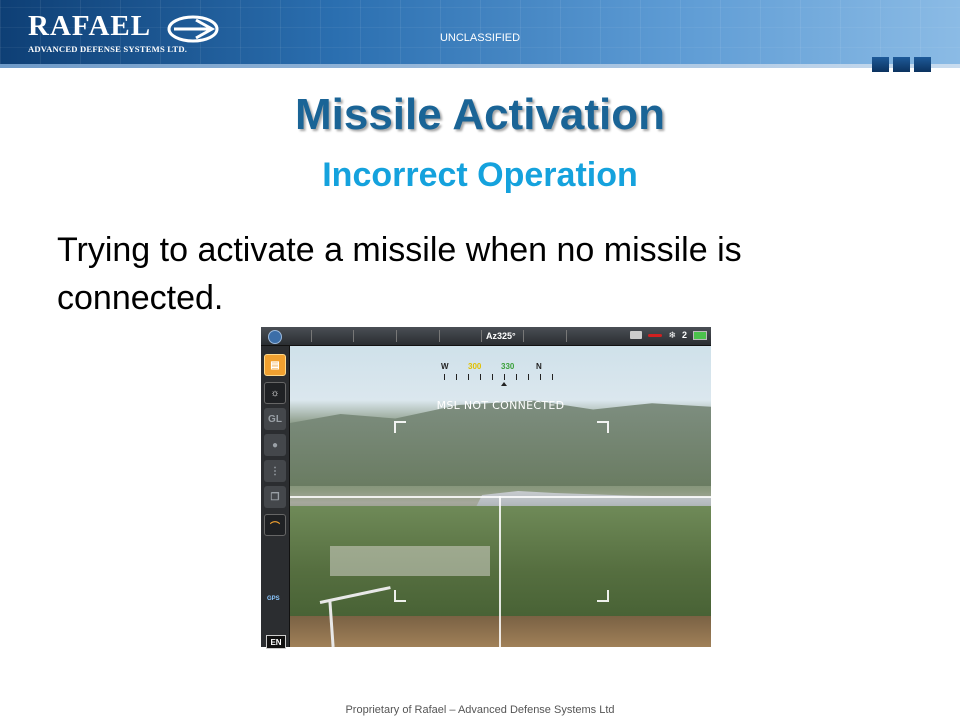  I want to click on gl-button: GL, so click(275, 419).